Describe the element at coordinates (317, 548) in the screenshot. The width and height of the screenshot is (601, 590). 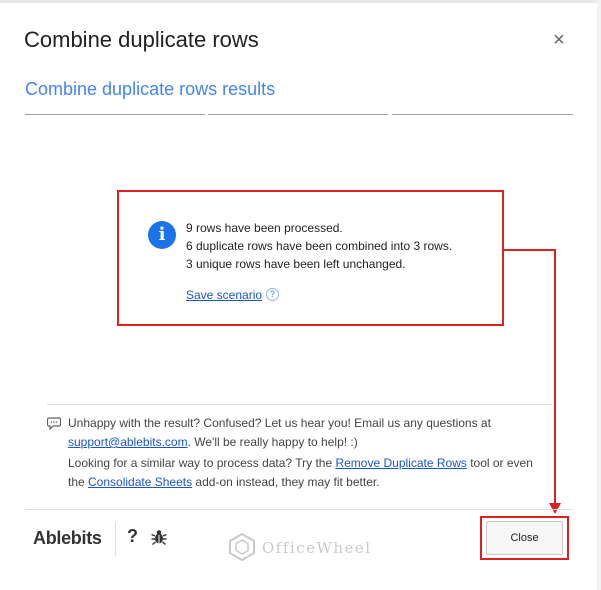
I see `watermark-text: OfficeWheel` at that location.